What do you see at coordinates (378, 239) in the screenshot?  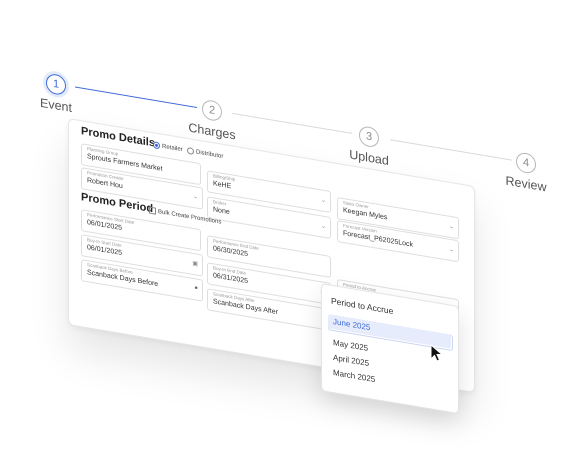 I see `field-value: Forecast_P62025Lock` at bounding box center [378, 239].